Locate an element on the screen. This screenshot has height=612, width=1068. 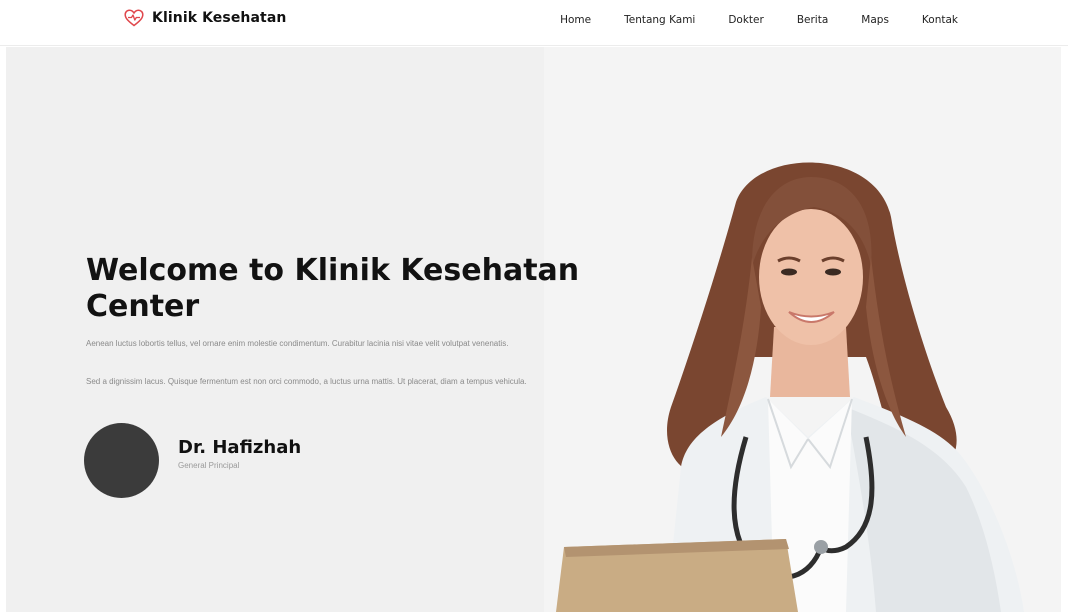
avatar is located at coordinates (121, 460).